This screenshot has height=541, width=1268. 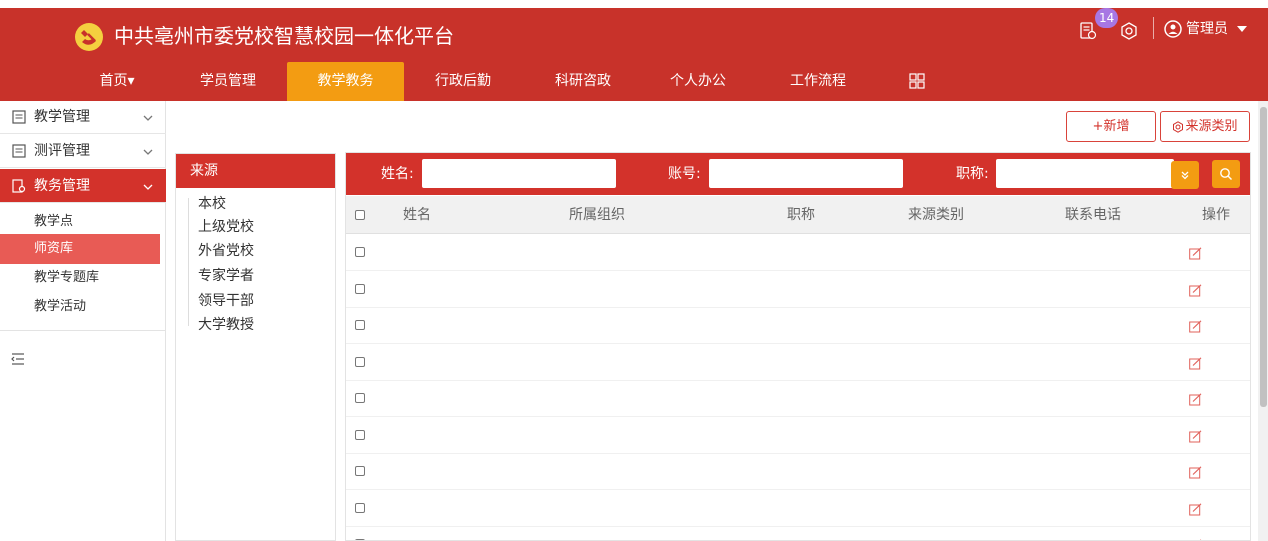 I want to click on sidebar-group-label: 教务管理, so click(x=62, y=186).